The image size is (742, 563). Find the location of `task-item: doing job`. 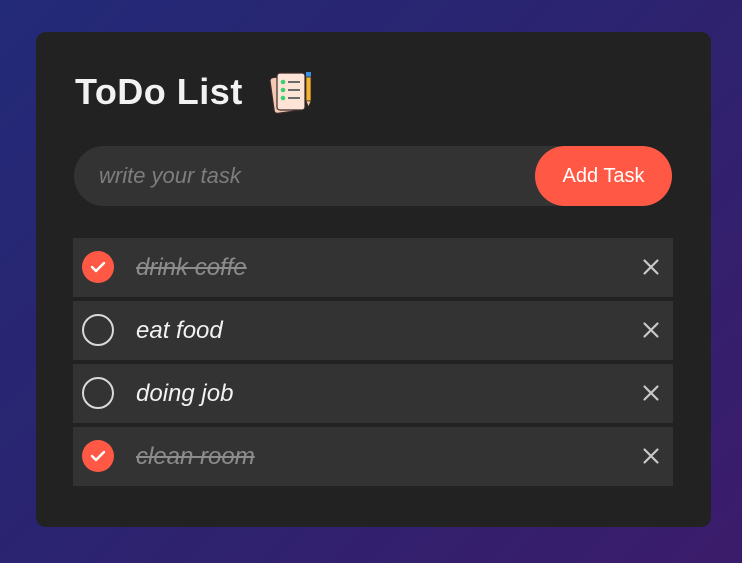

task-item: doing job is located at coordinates (373, 393).